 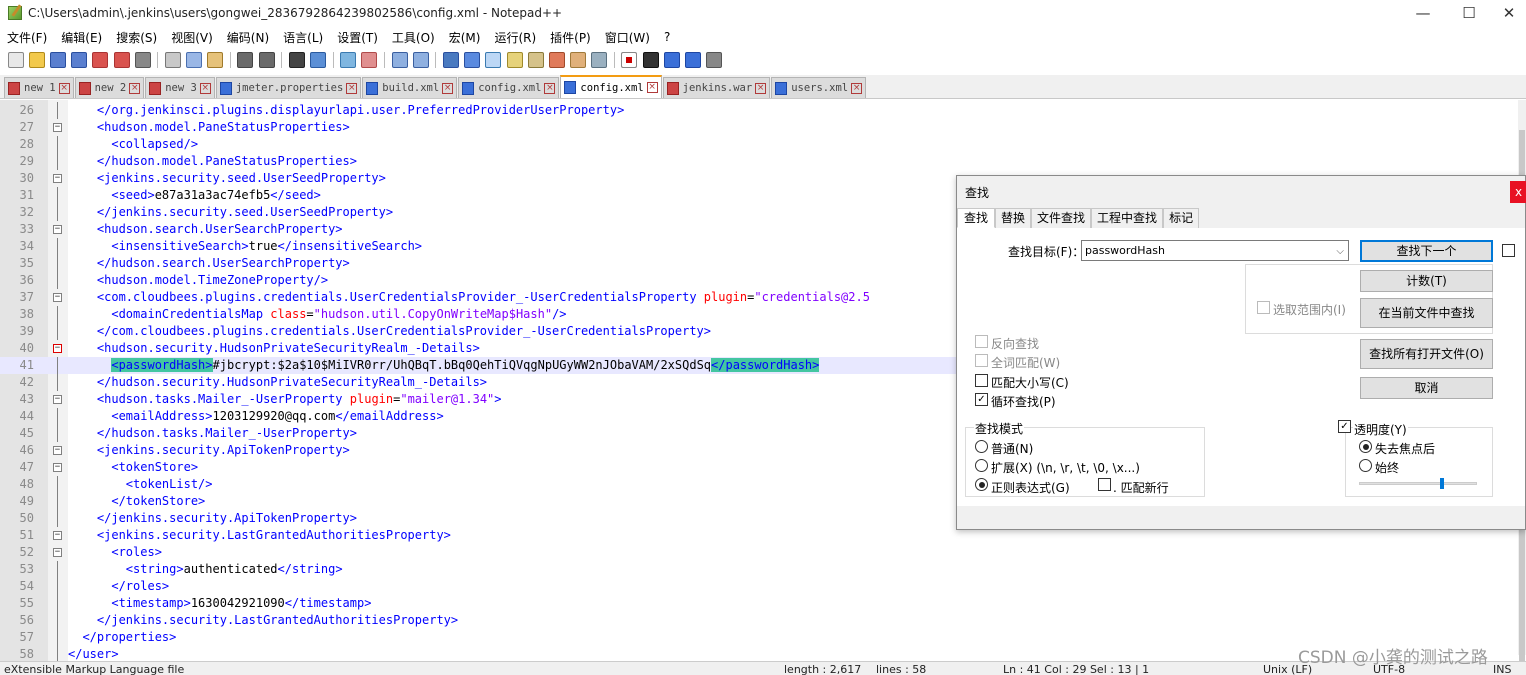 I want to click on code-line: 55 <timestamp>1630042921090</timestamp>, so click(x=763, y=603).